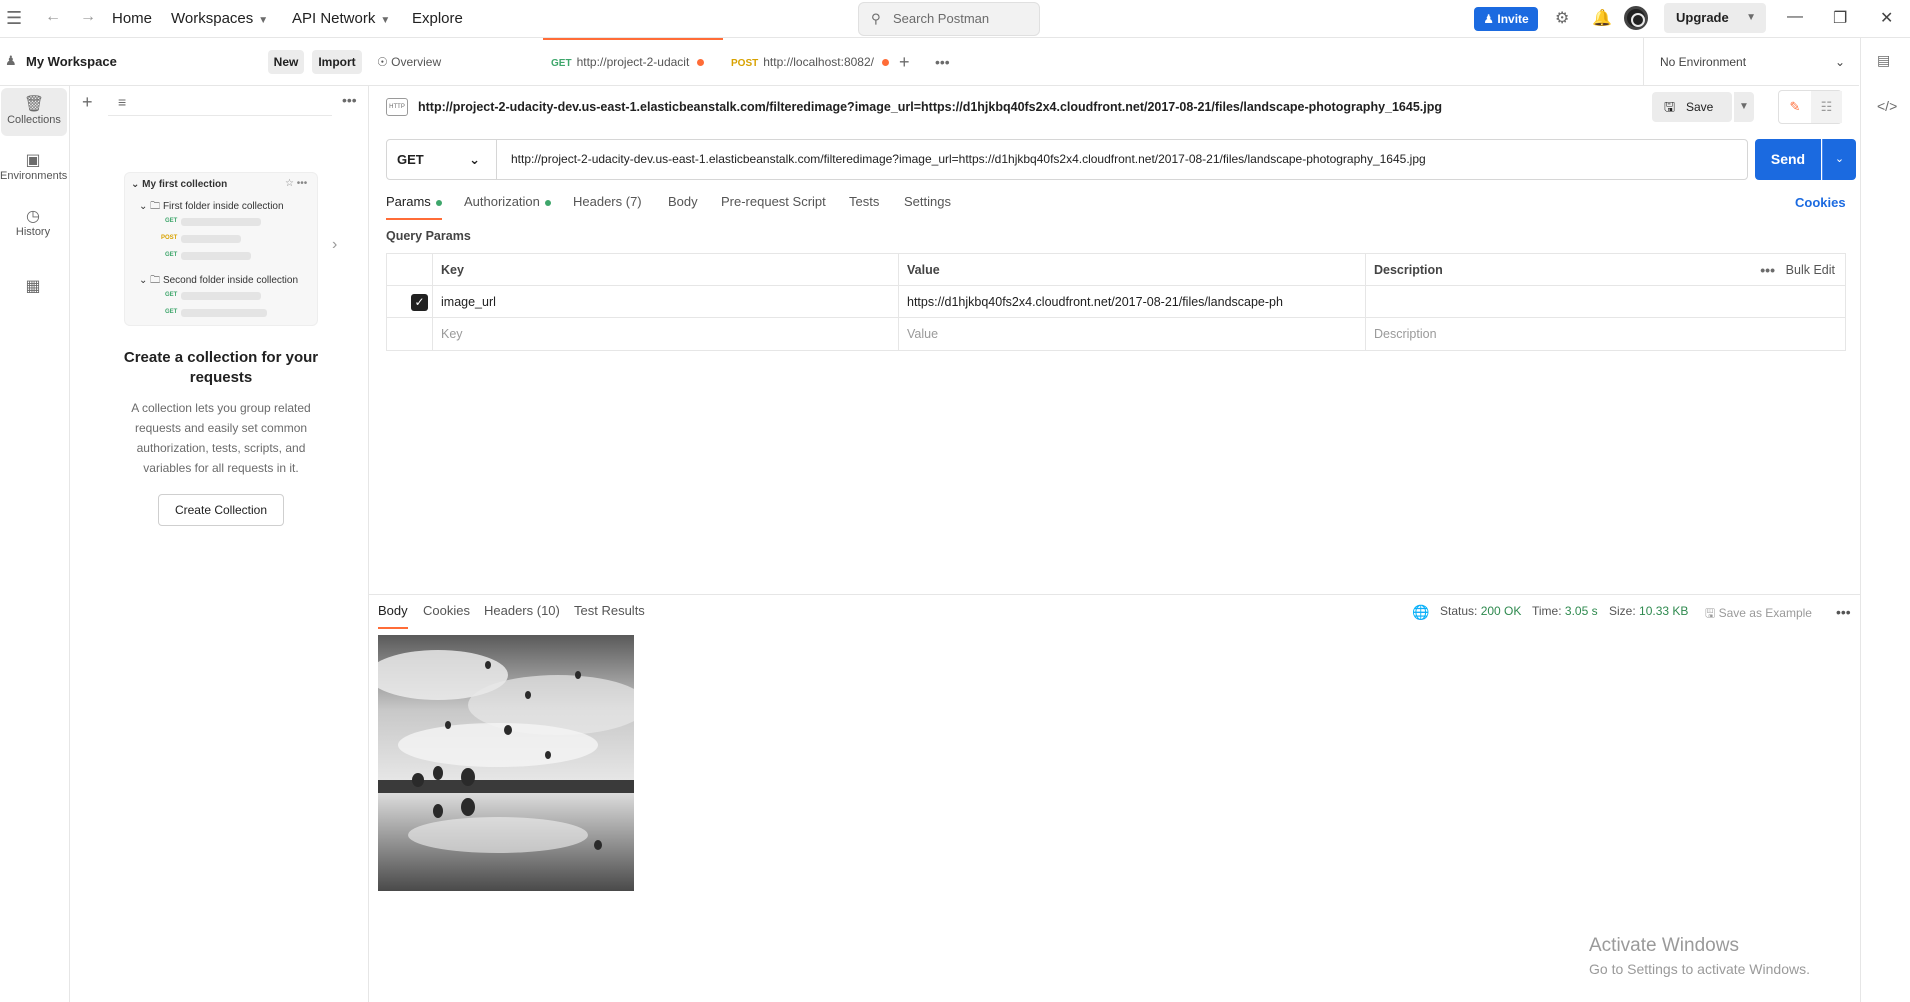 The image size is (1910, 1002). Describe the element at coordinates (1840, 18) in the screenshot. I see `restore-icon: ❐` at that location.